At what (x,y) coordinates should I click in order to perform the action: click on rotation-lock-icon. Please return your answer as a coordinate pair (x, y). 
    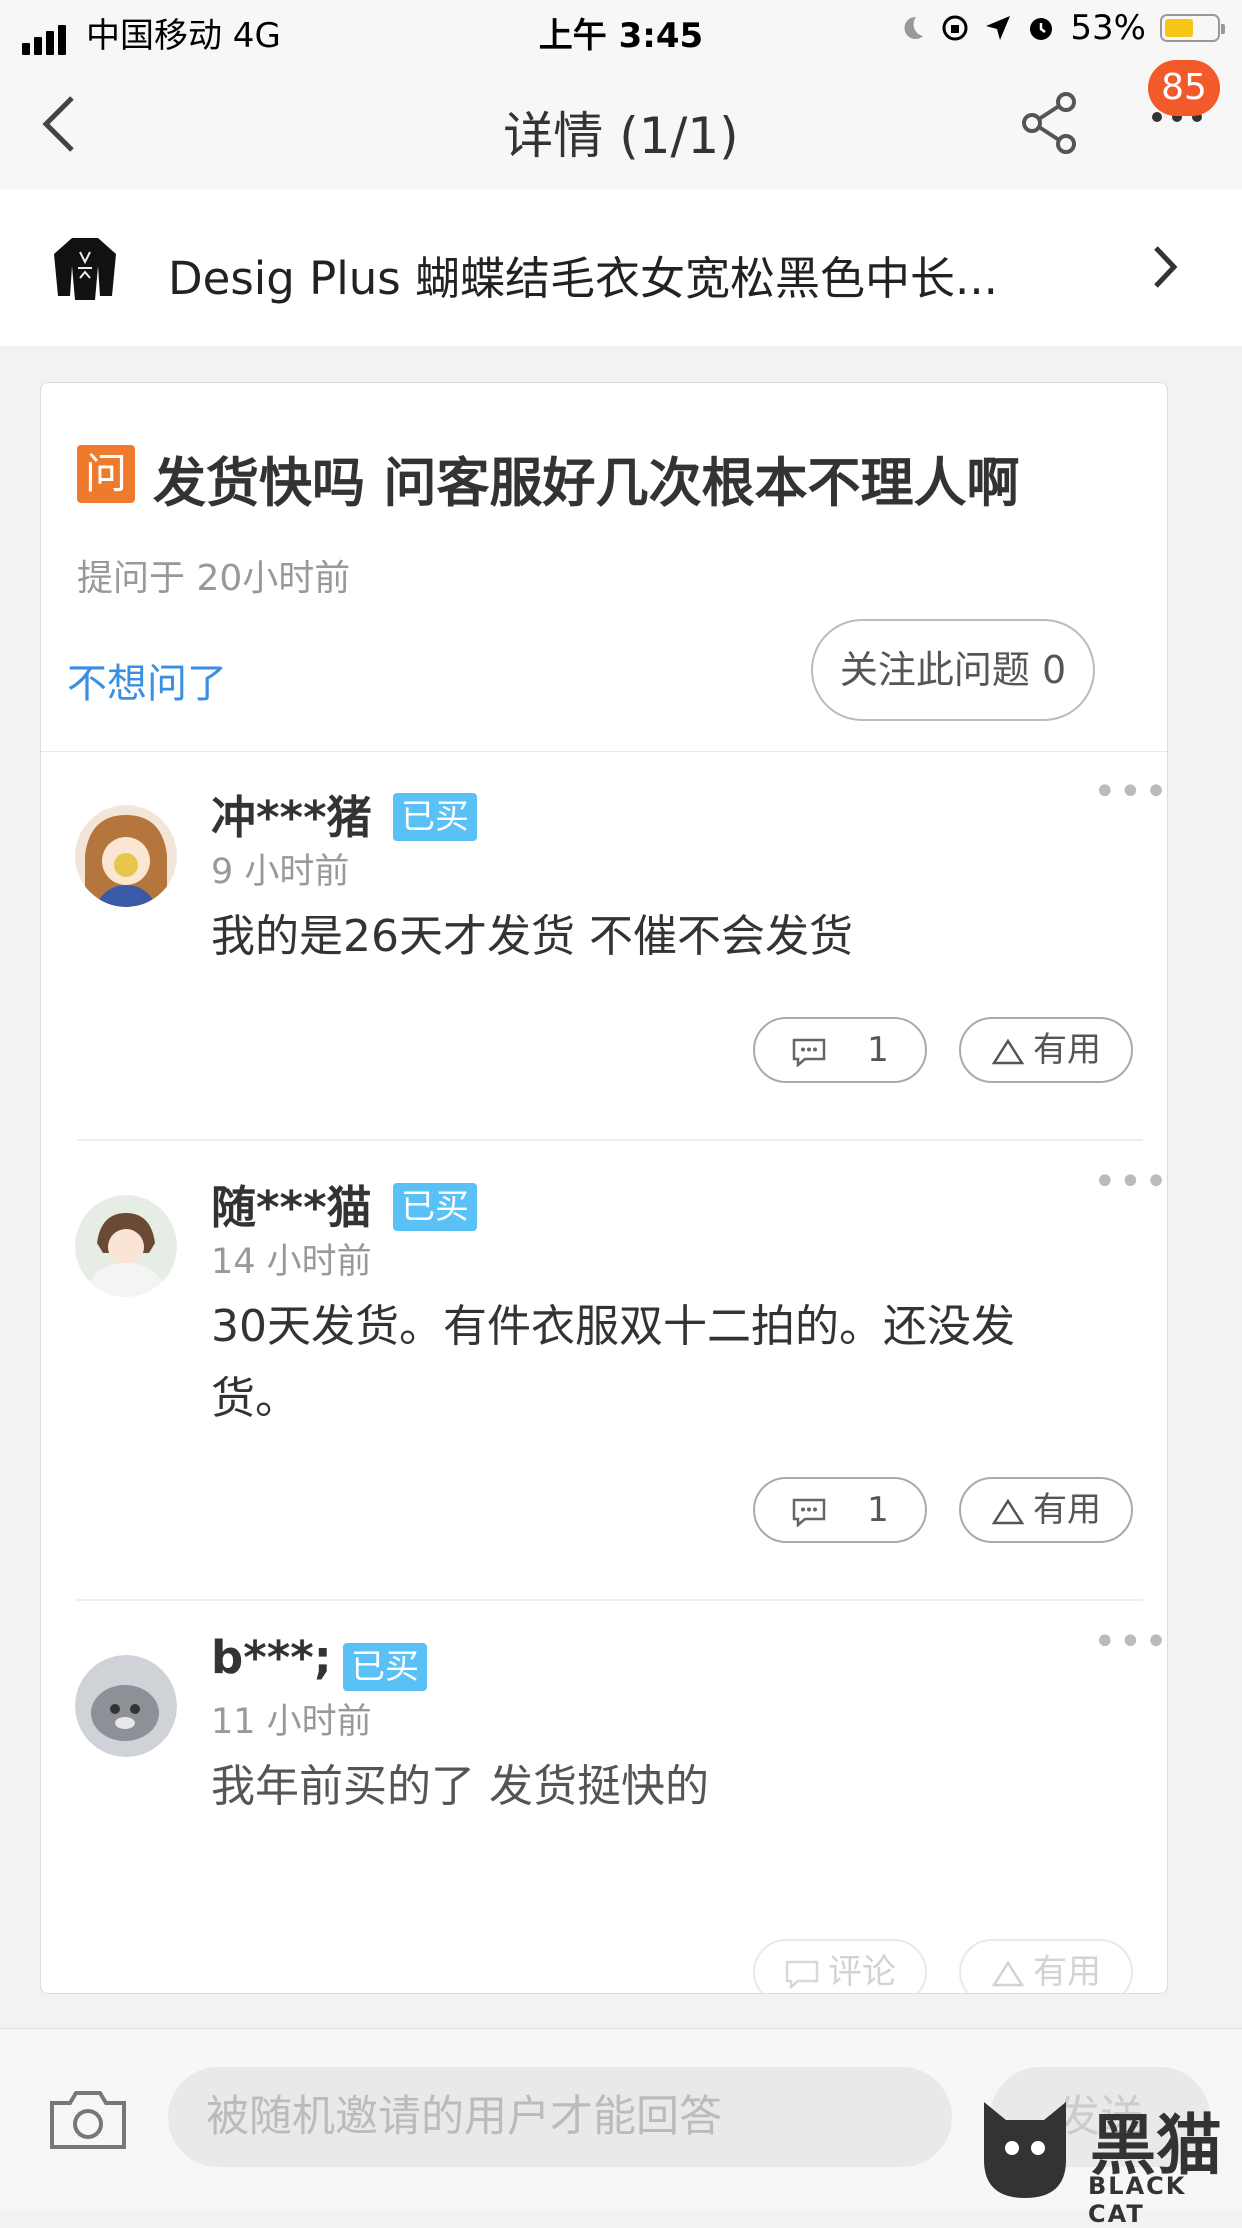
    Looking at the image, I should click on (955, 28).